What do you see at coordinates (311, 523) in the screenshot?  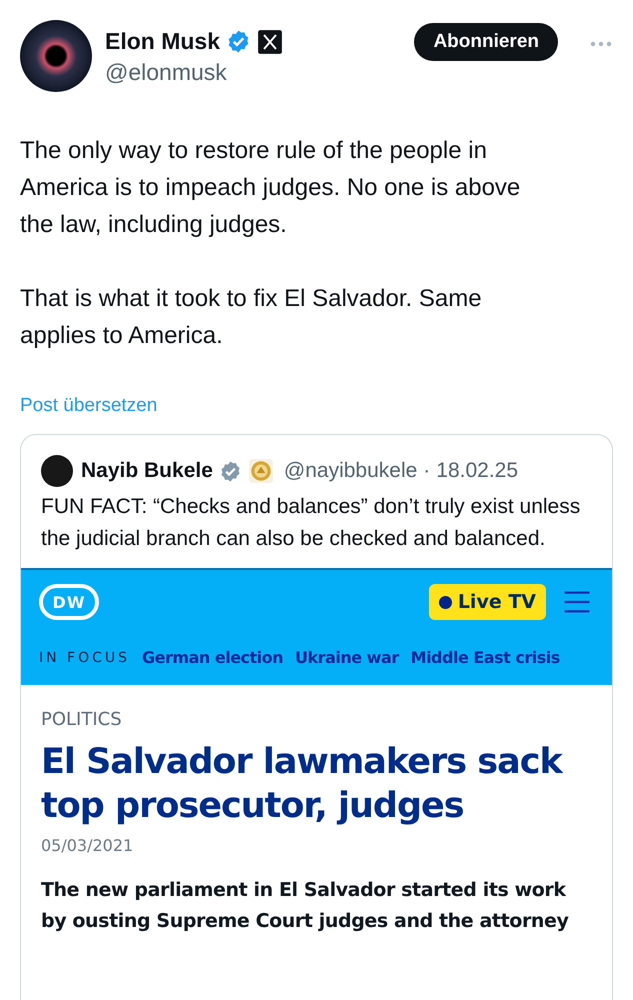 I see `quote-text: FUN FACT: “Checks and balances” don’t truly exist unless the judicial branch can also be checked and balanced.` at bounding box center [311, 523].